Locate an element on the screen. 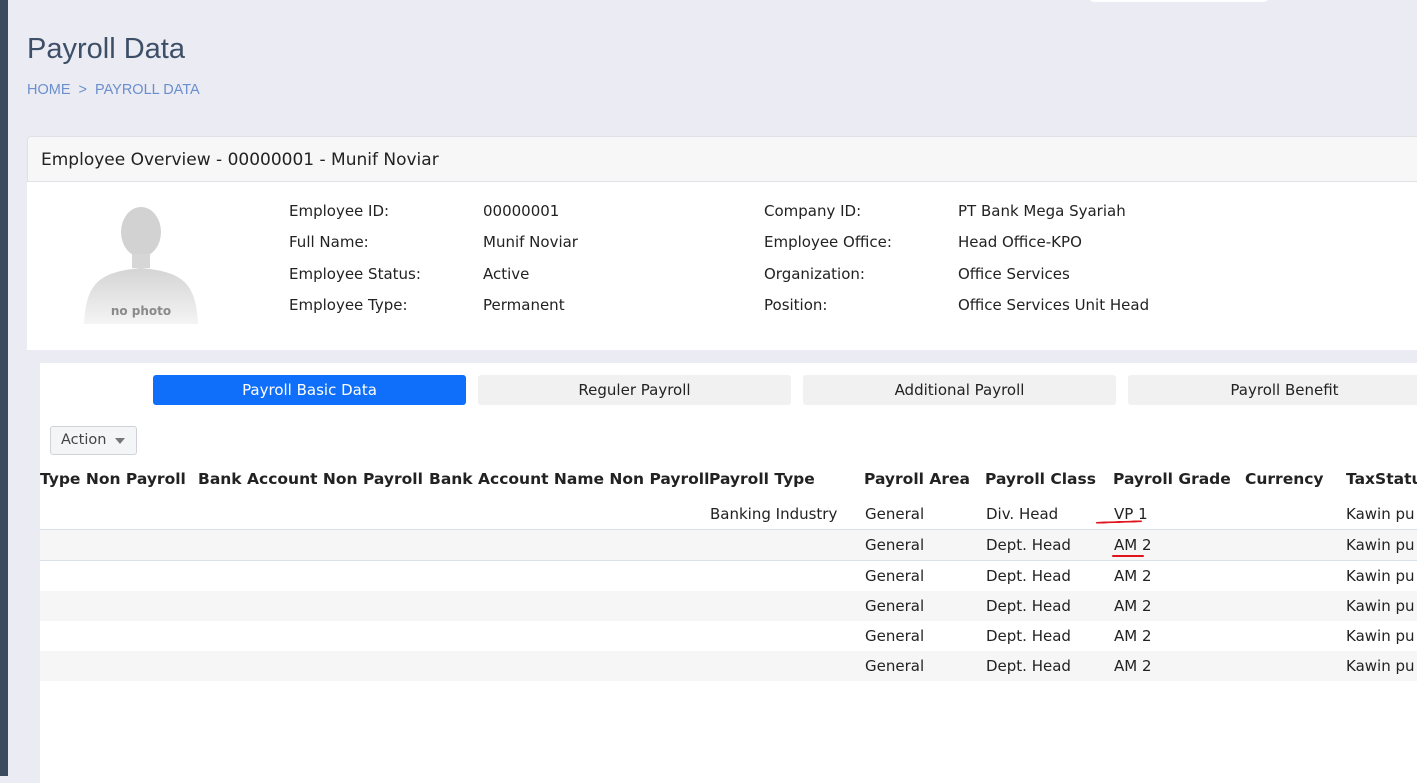 The height and width of the screenshot is (783, 1417). action-label: Action is located at coordinates (84, 440).